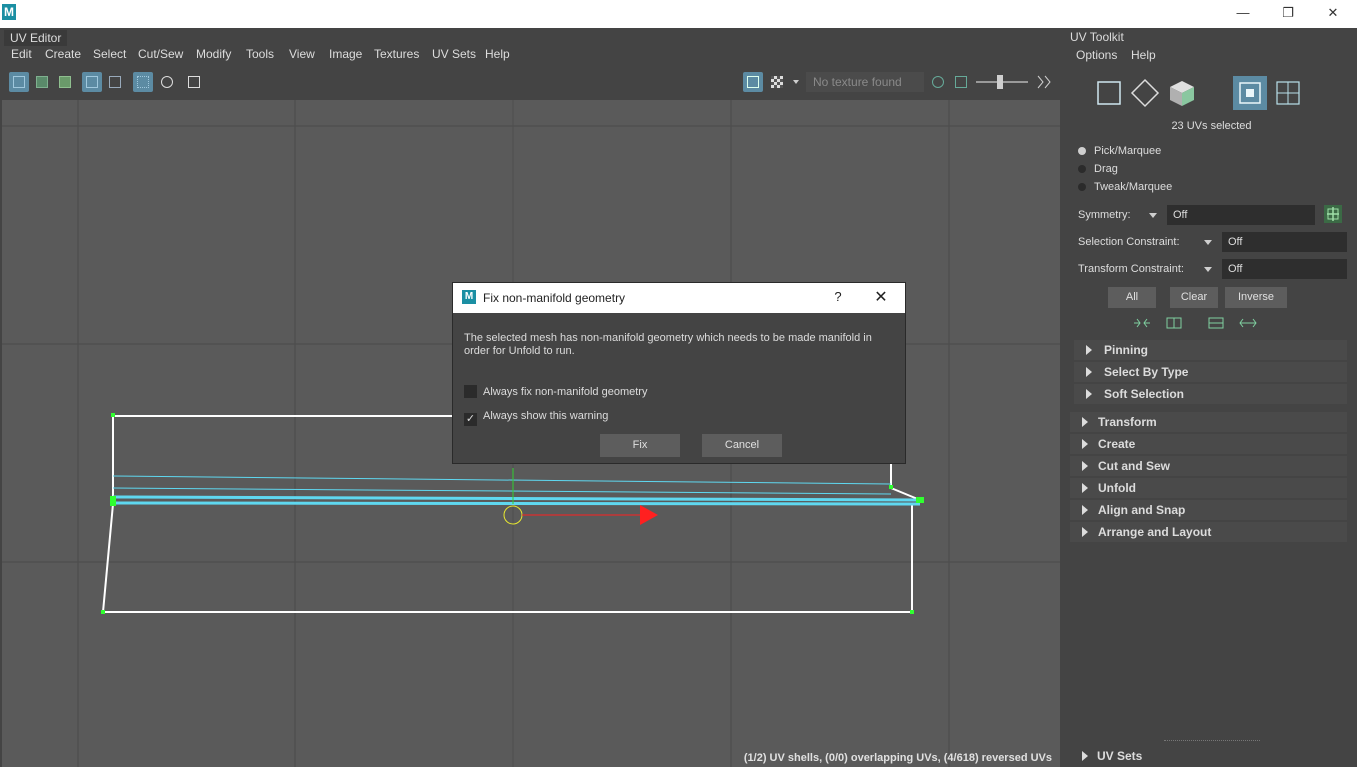 This screenshot has height=767, width=1357. I want to click on uv-shell-mode-icon, so click(1145, 93).